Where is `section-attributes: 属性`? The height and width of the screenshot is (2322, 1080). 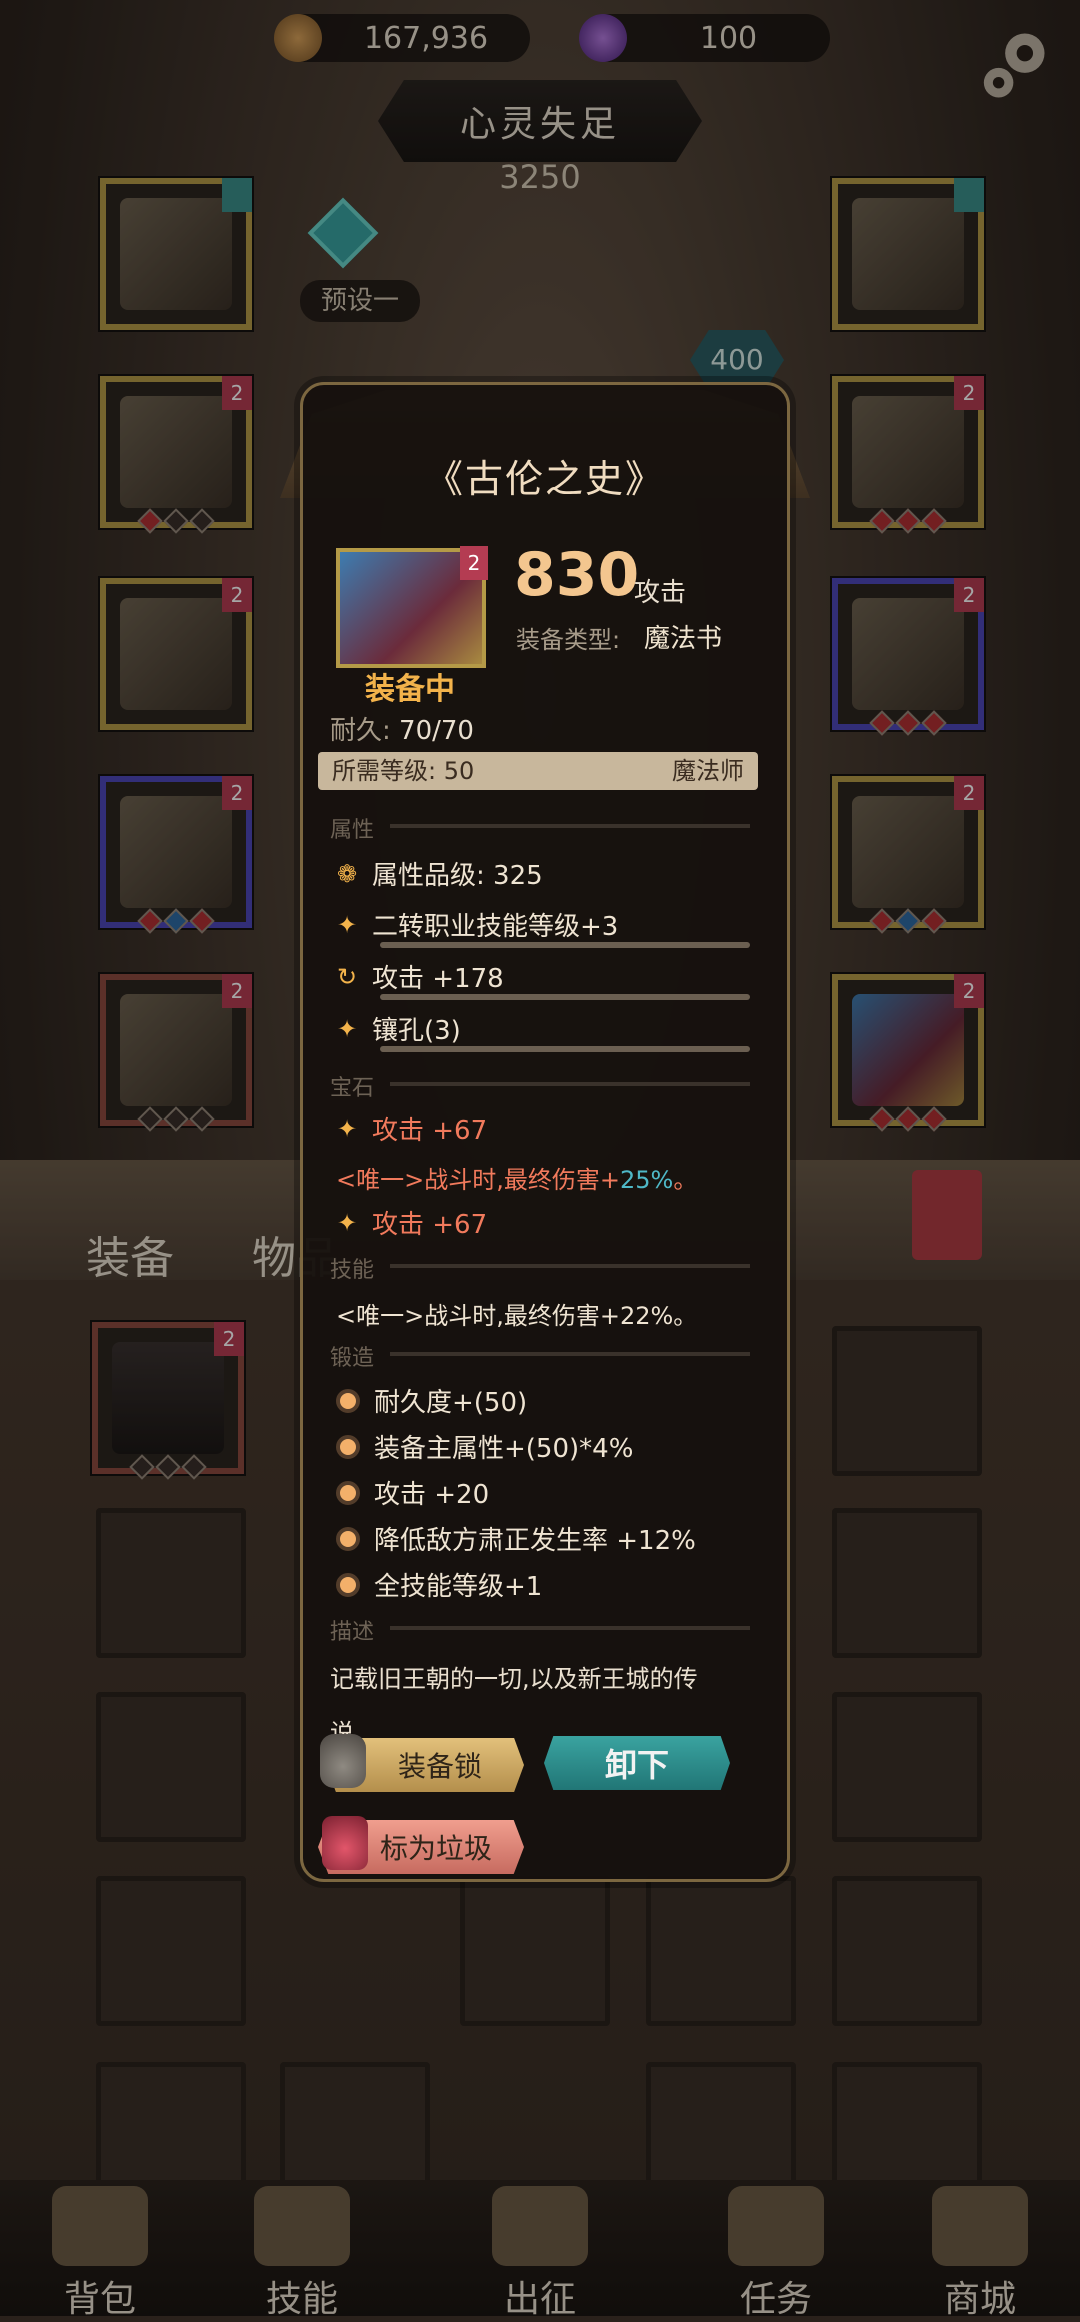 section-attributes: 属性 is located at coordinates (352, 830).